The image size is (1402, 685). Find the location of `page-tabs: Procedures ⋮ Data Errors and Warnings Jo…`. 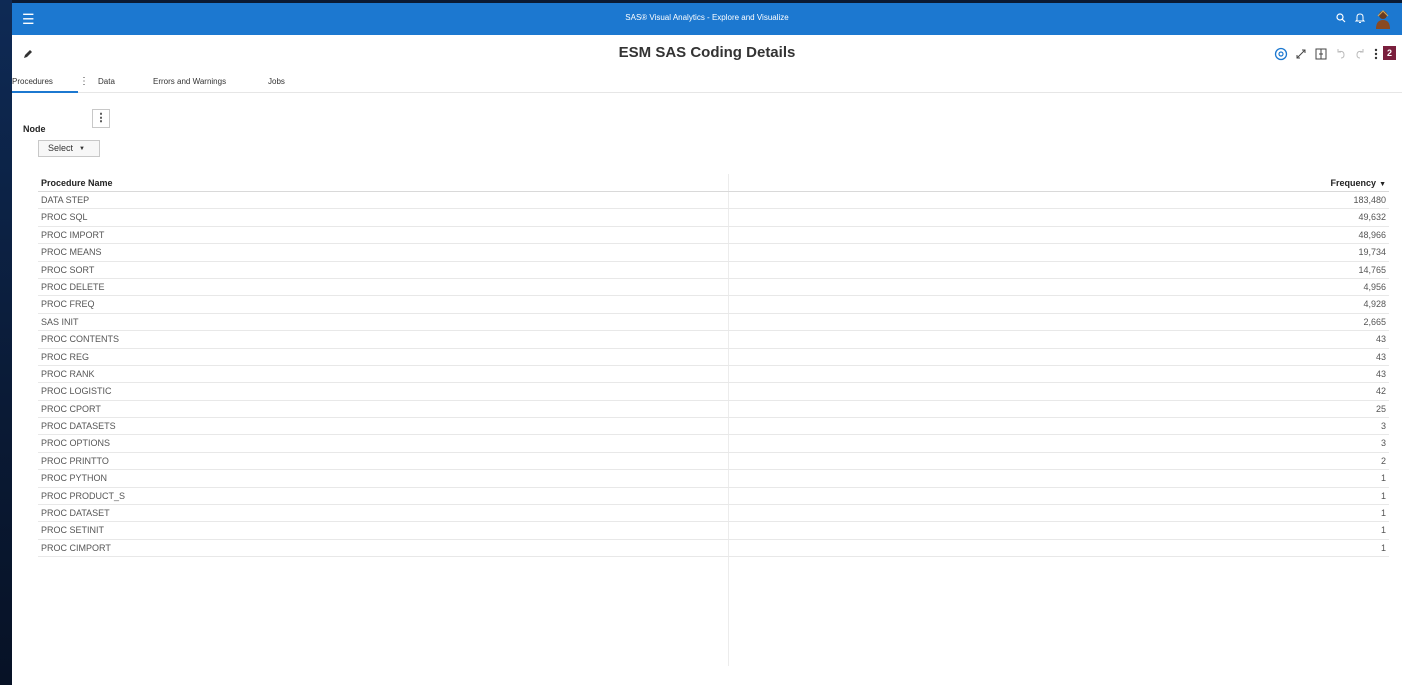

page-tabs: Procedures ⋮ Data Errors and Warnings Jo… is located at coordinates (707, 82).